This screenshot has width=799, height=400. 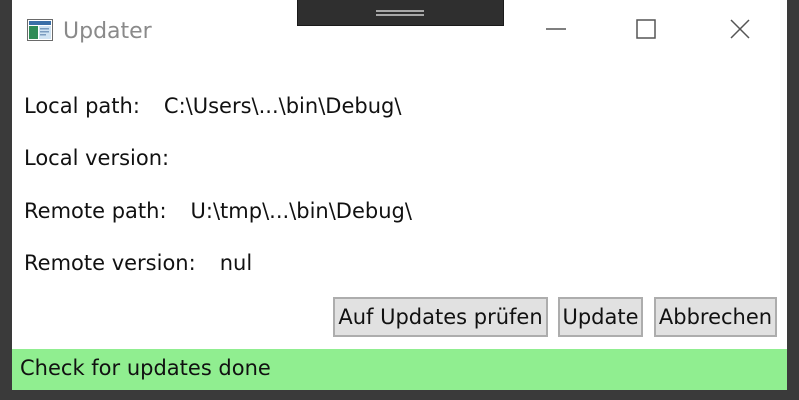 I want to click on local-path-row: Local path: C:\Users\...\bin\Debug\, so click(x=212, y=106).